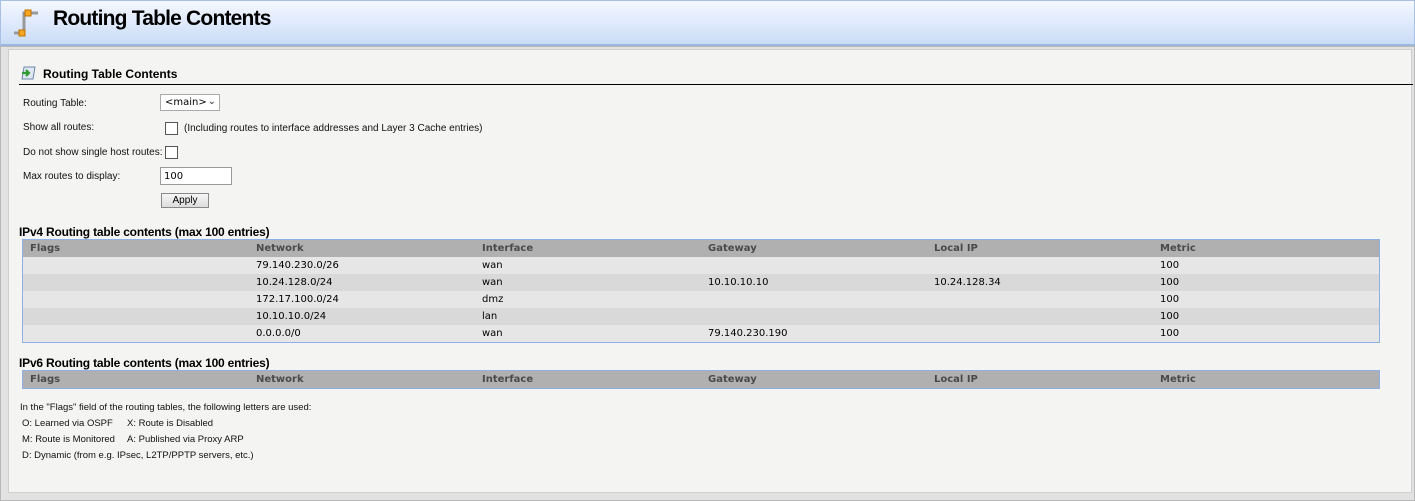 Image resolution: width=1415 pixels, height=501 pixels. What do you see at coordinates (701, 333) in the screenshot?
I see `table-row: 0.0.0.0/0 wan 79.140.230.190 100` at bounding box center [701, 333].